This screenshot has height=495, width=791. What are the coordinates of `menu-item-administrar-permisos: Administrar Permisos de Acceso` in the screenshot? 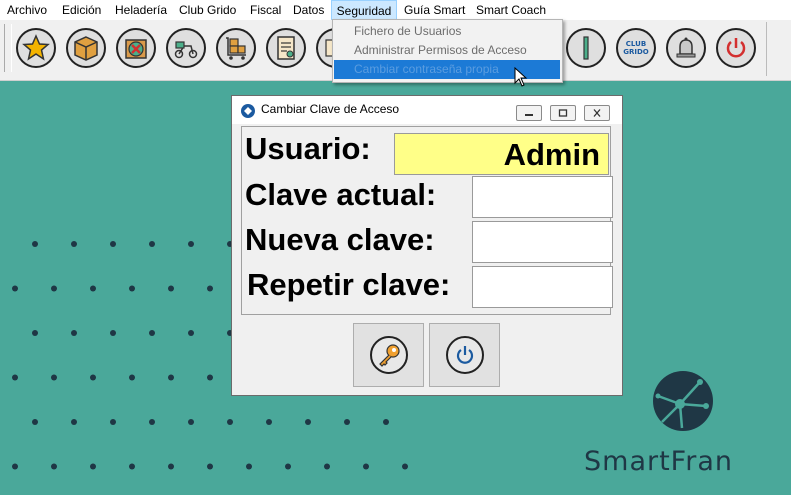 It's located at (447, 50).